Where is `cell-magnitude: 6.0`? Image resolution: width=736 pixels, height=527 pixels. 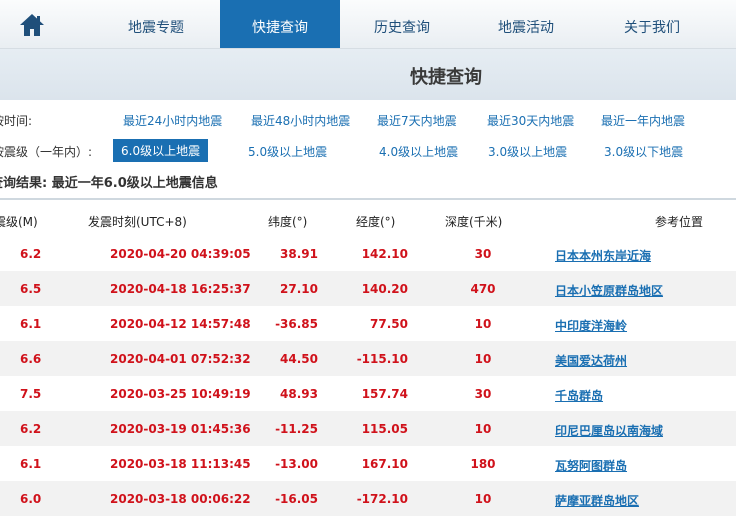 cell-magnitude: 6.0 is located at coordinates (31, 499).